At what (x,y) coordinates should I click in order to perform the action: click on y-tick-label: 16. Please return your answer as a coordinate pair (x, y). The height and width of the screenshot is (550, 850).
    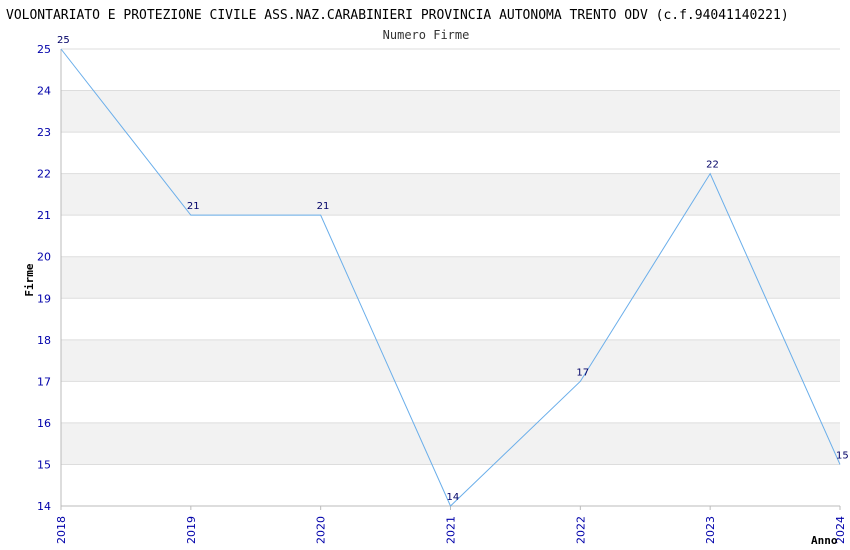
    Looking at the image, I should click on (44, 423).